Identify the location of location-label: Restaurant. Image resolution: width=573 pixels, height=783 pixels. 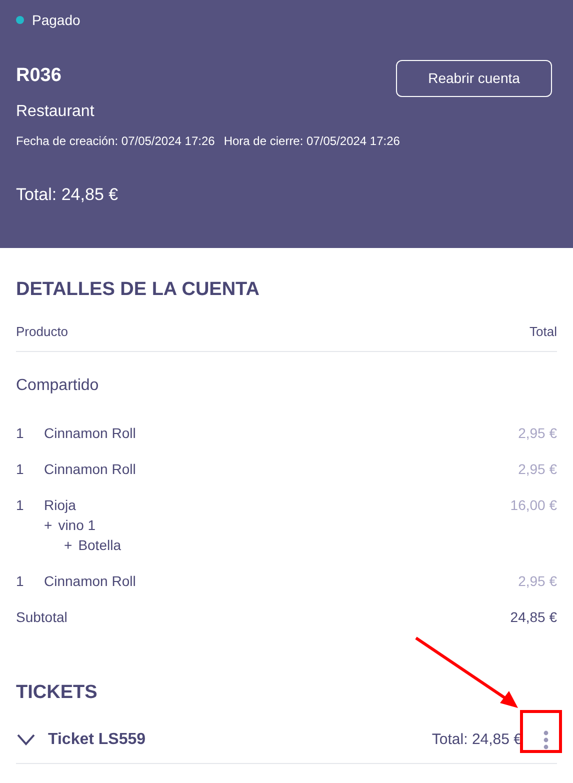
(56, 112).